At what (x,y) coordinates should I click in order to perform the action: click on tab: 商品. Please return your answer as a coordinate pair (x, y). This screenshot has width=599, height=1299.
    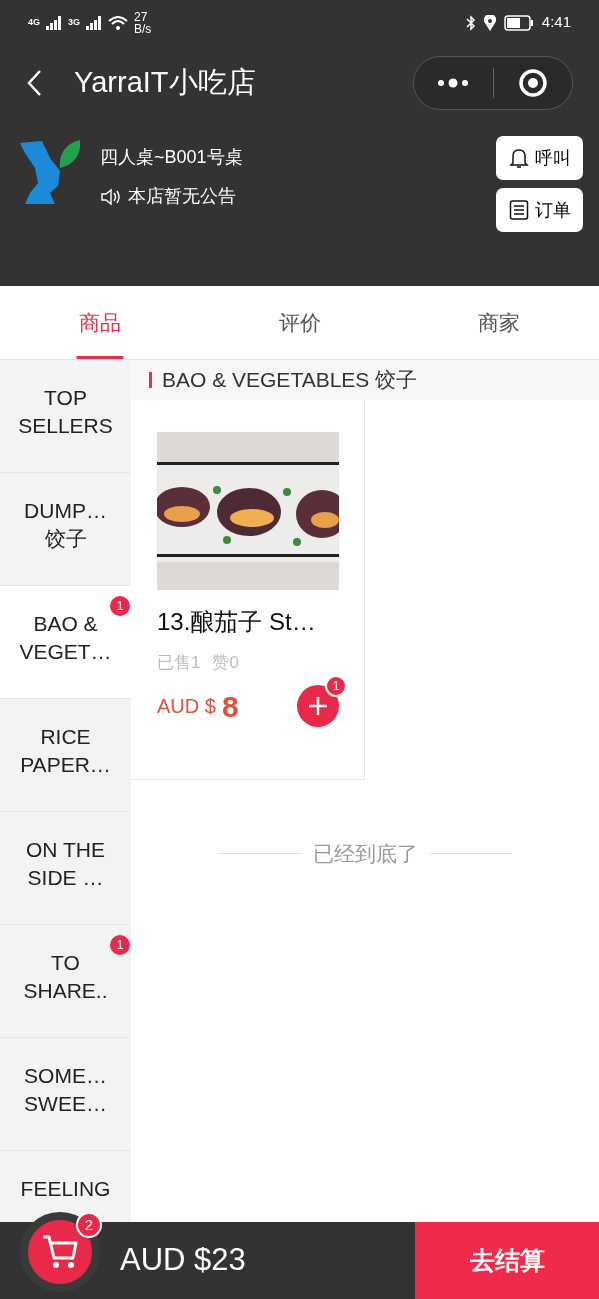
    Looking at the image, I should click on (100, 322).